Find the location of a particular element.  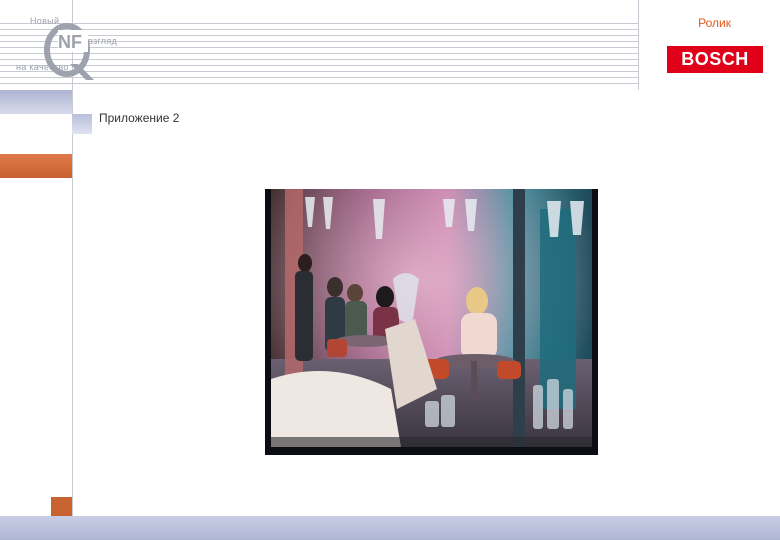

appendix-caption: Приложение 2 is located at coordinates (139, 118).